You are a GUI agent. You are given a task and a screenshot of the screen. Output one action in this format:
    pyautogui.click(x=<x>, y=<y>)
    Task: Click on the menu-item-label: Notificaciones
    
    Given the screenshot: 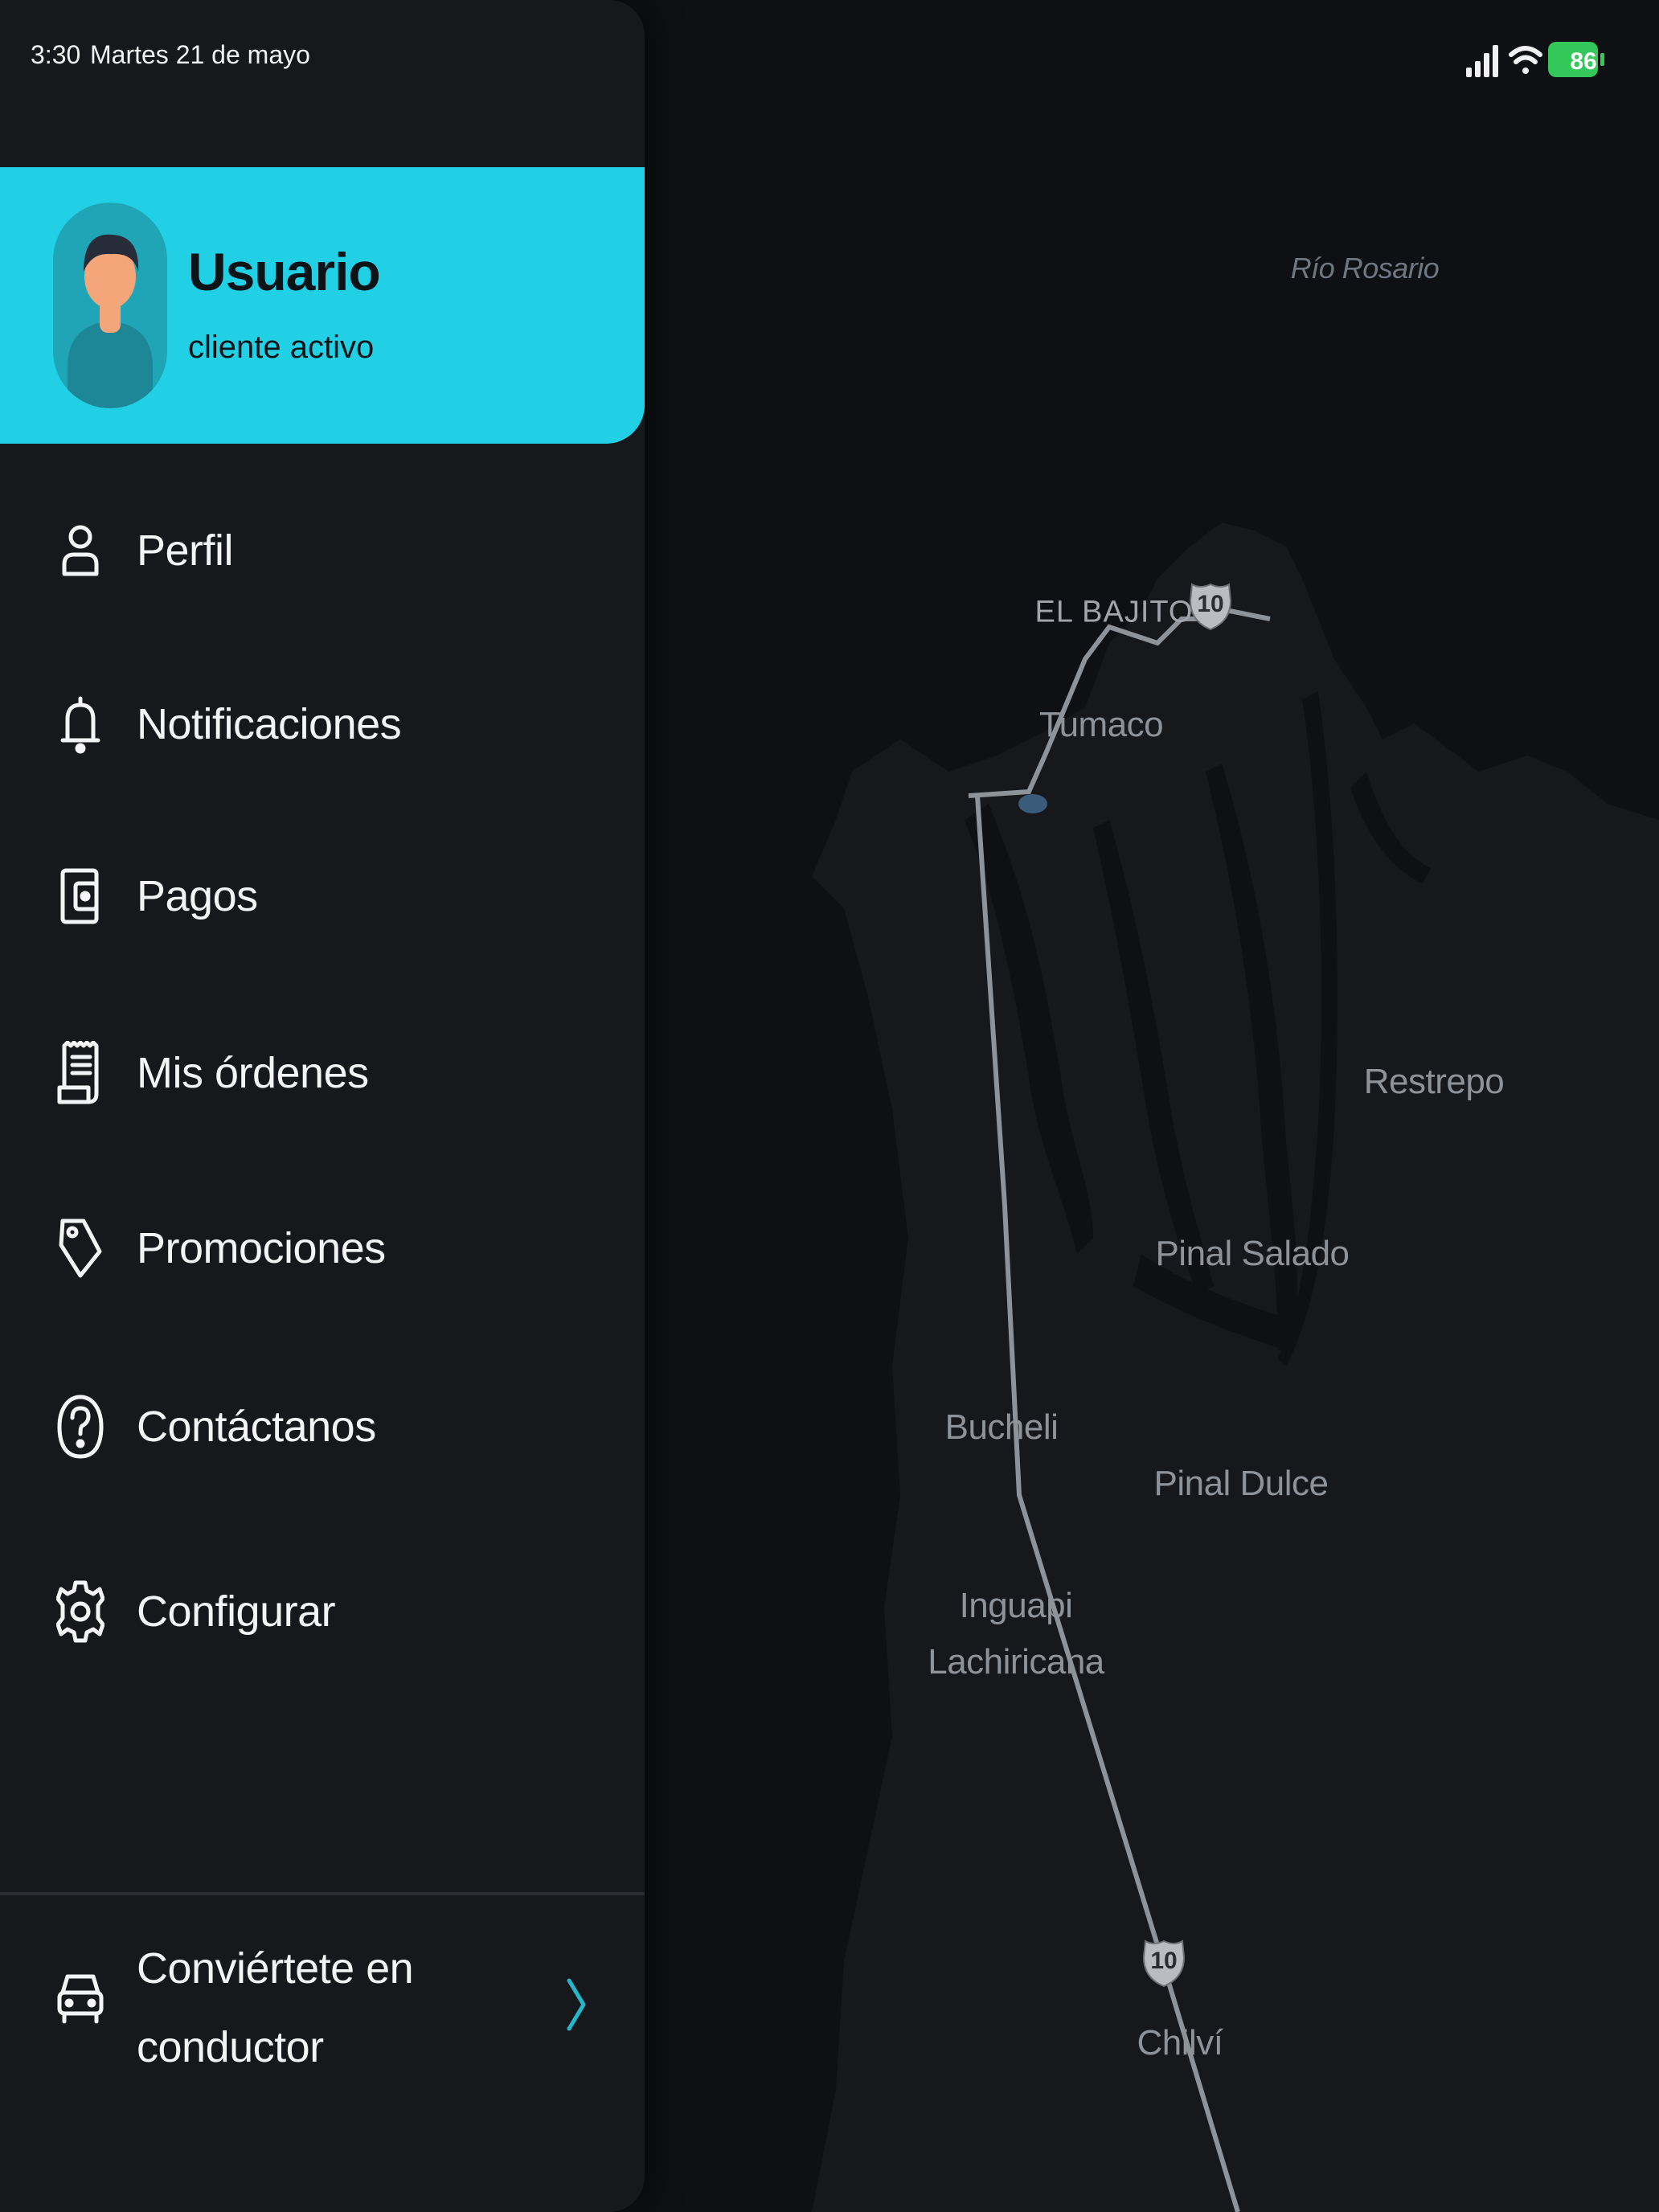 What is the action you would take?
    pyautogui.click(x=269, y=724)
    